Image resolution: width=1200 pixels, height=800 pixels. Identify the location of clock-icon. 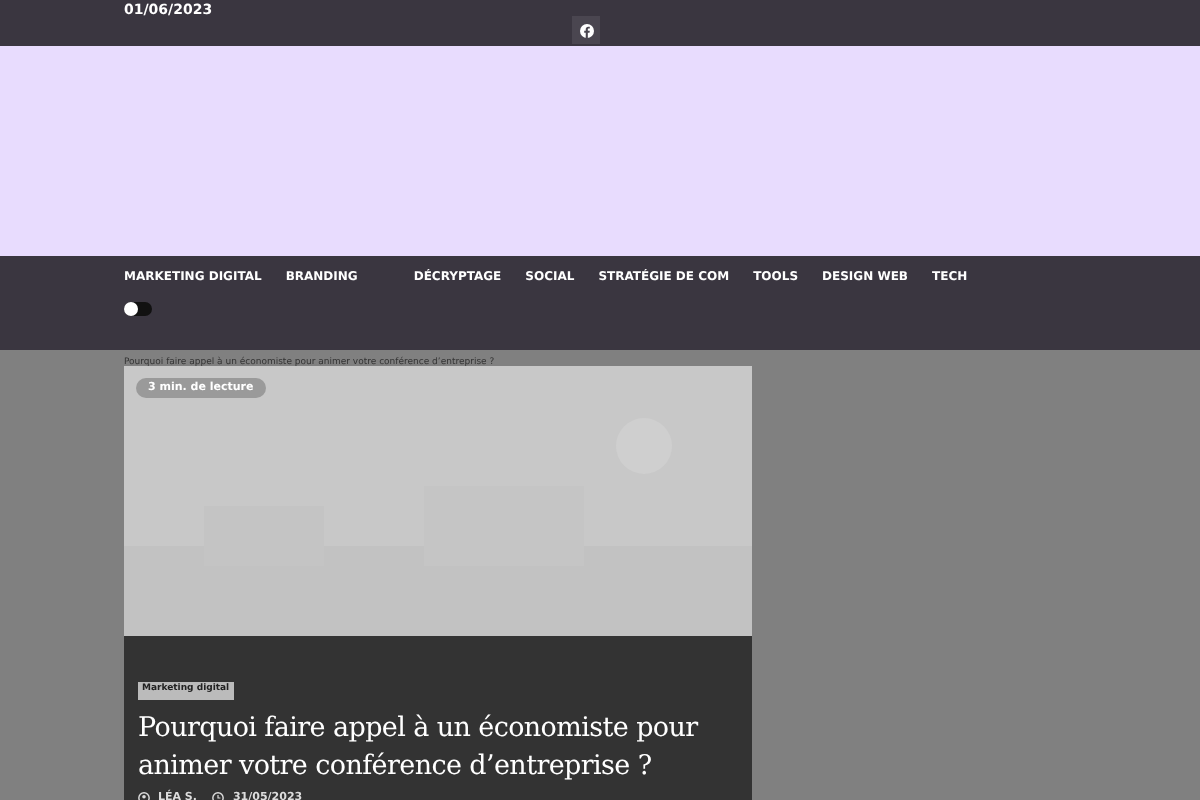
(218, 796).